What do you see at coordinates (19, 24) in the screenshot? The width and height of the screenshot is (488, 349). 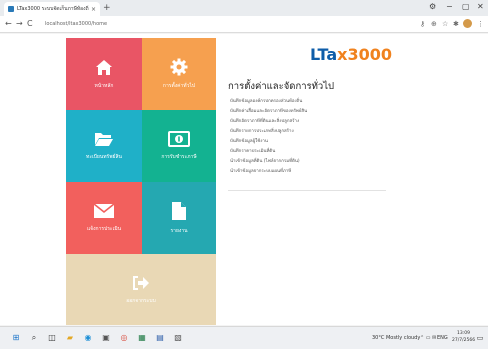 I see `forward-button: →` at bounding box center [19, 24].